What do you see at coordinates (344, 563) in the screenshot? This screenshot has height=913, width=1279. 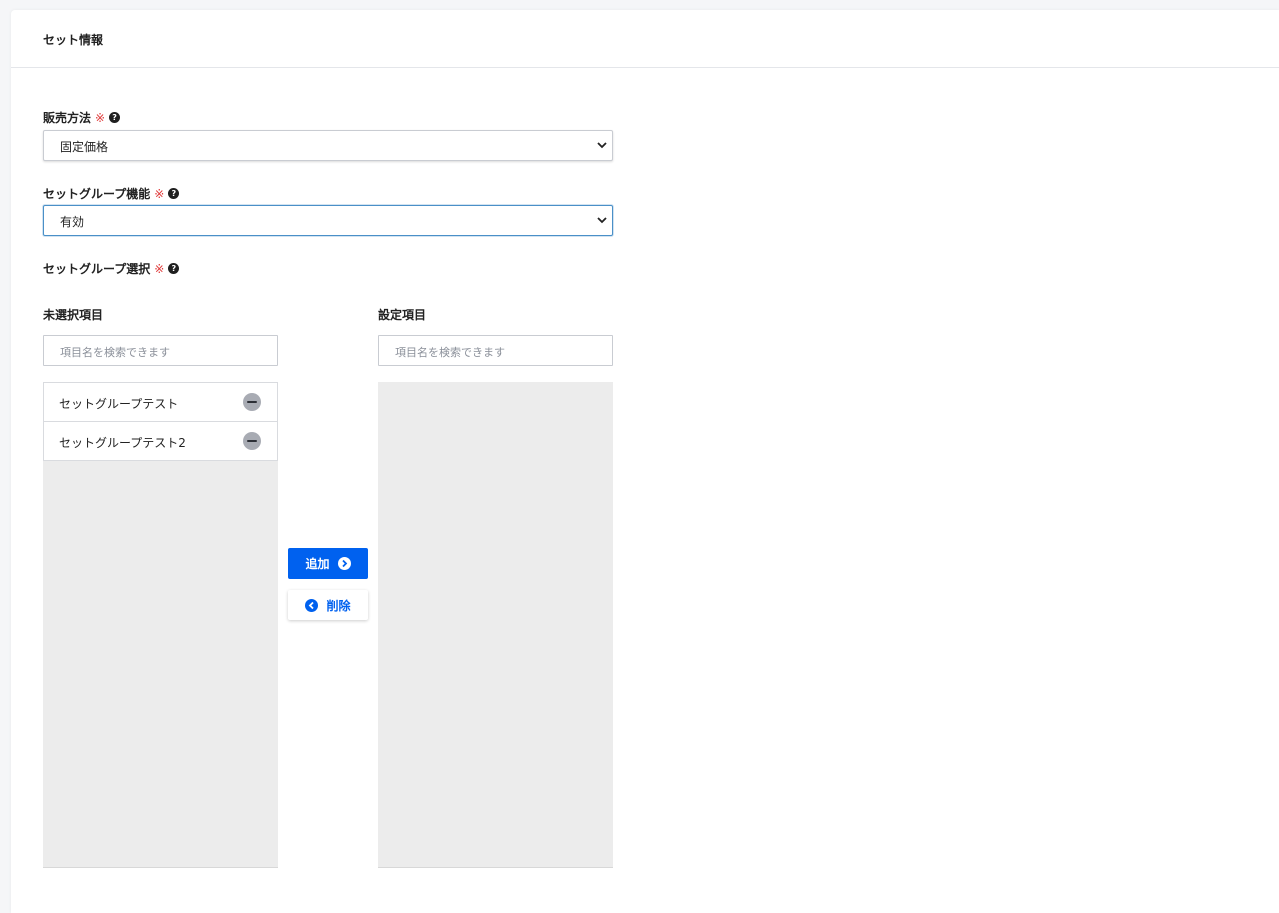 I see `chevron-right-circle-icon` at bounding box center [344, 563].